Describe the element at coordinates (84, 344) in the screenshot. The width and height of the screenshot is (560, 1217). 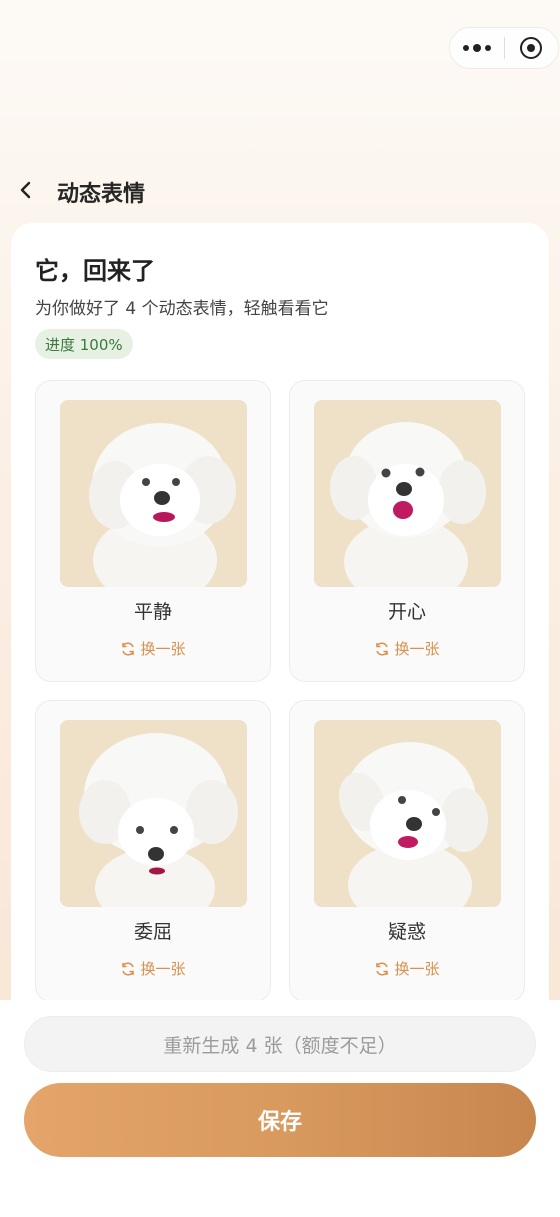
I see `progress-badge: 进度 100%` at that location.